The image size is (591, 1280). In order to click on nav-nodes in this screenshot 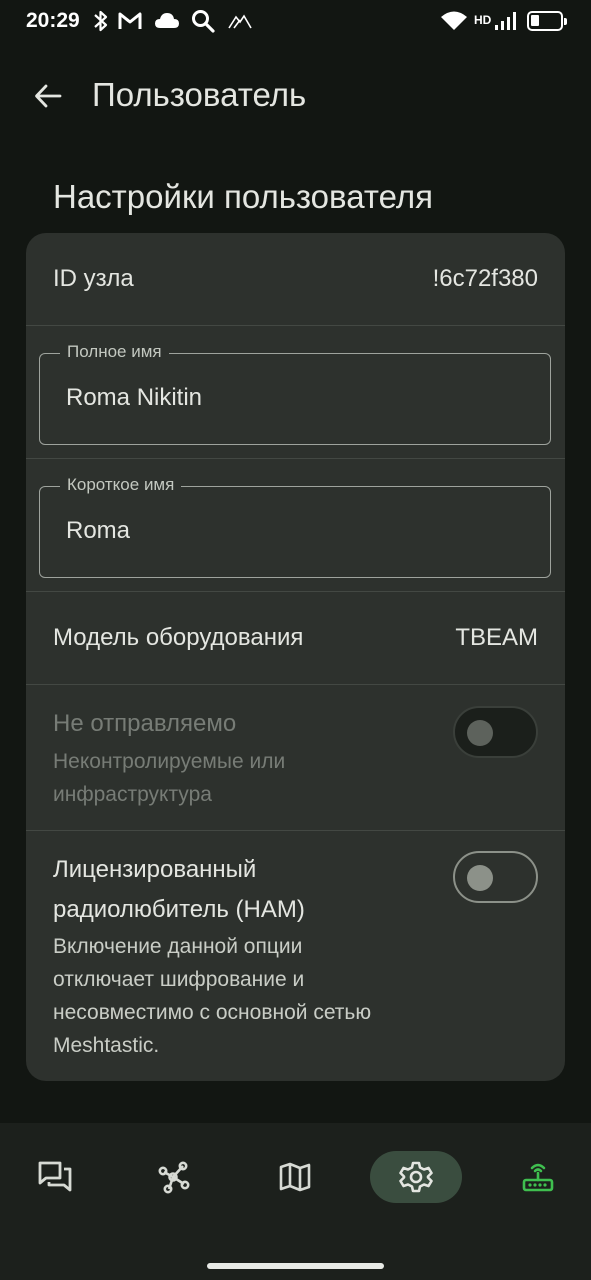, I will do `click(174, 1177)`.